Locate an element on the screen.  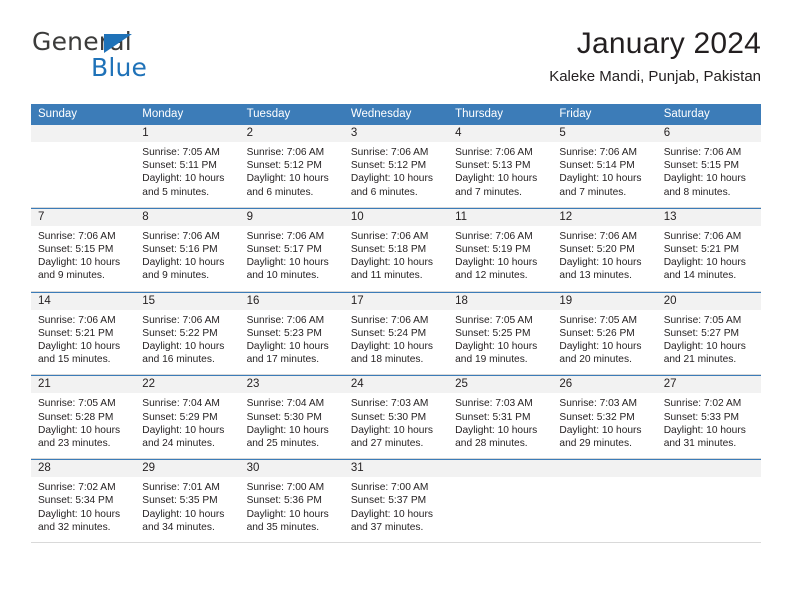
sunset-text: Sunset: 5:21 PM is located at coordinates (76, 333).